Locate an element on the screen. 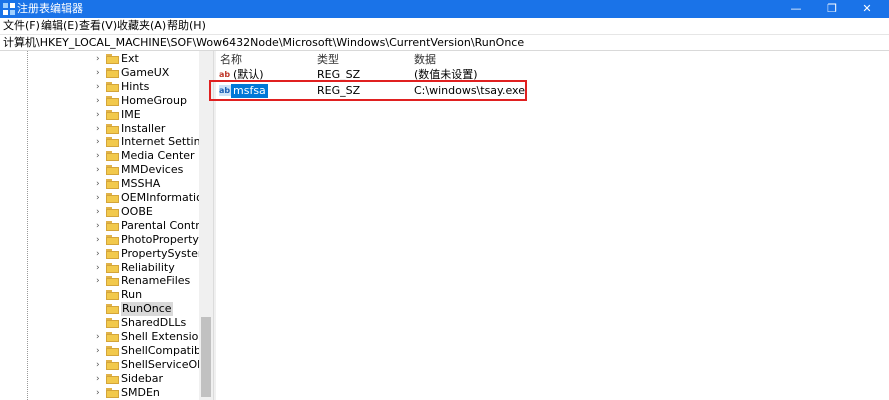  tree-item: › HomeGroup is located at coordinates (99, 101).